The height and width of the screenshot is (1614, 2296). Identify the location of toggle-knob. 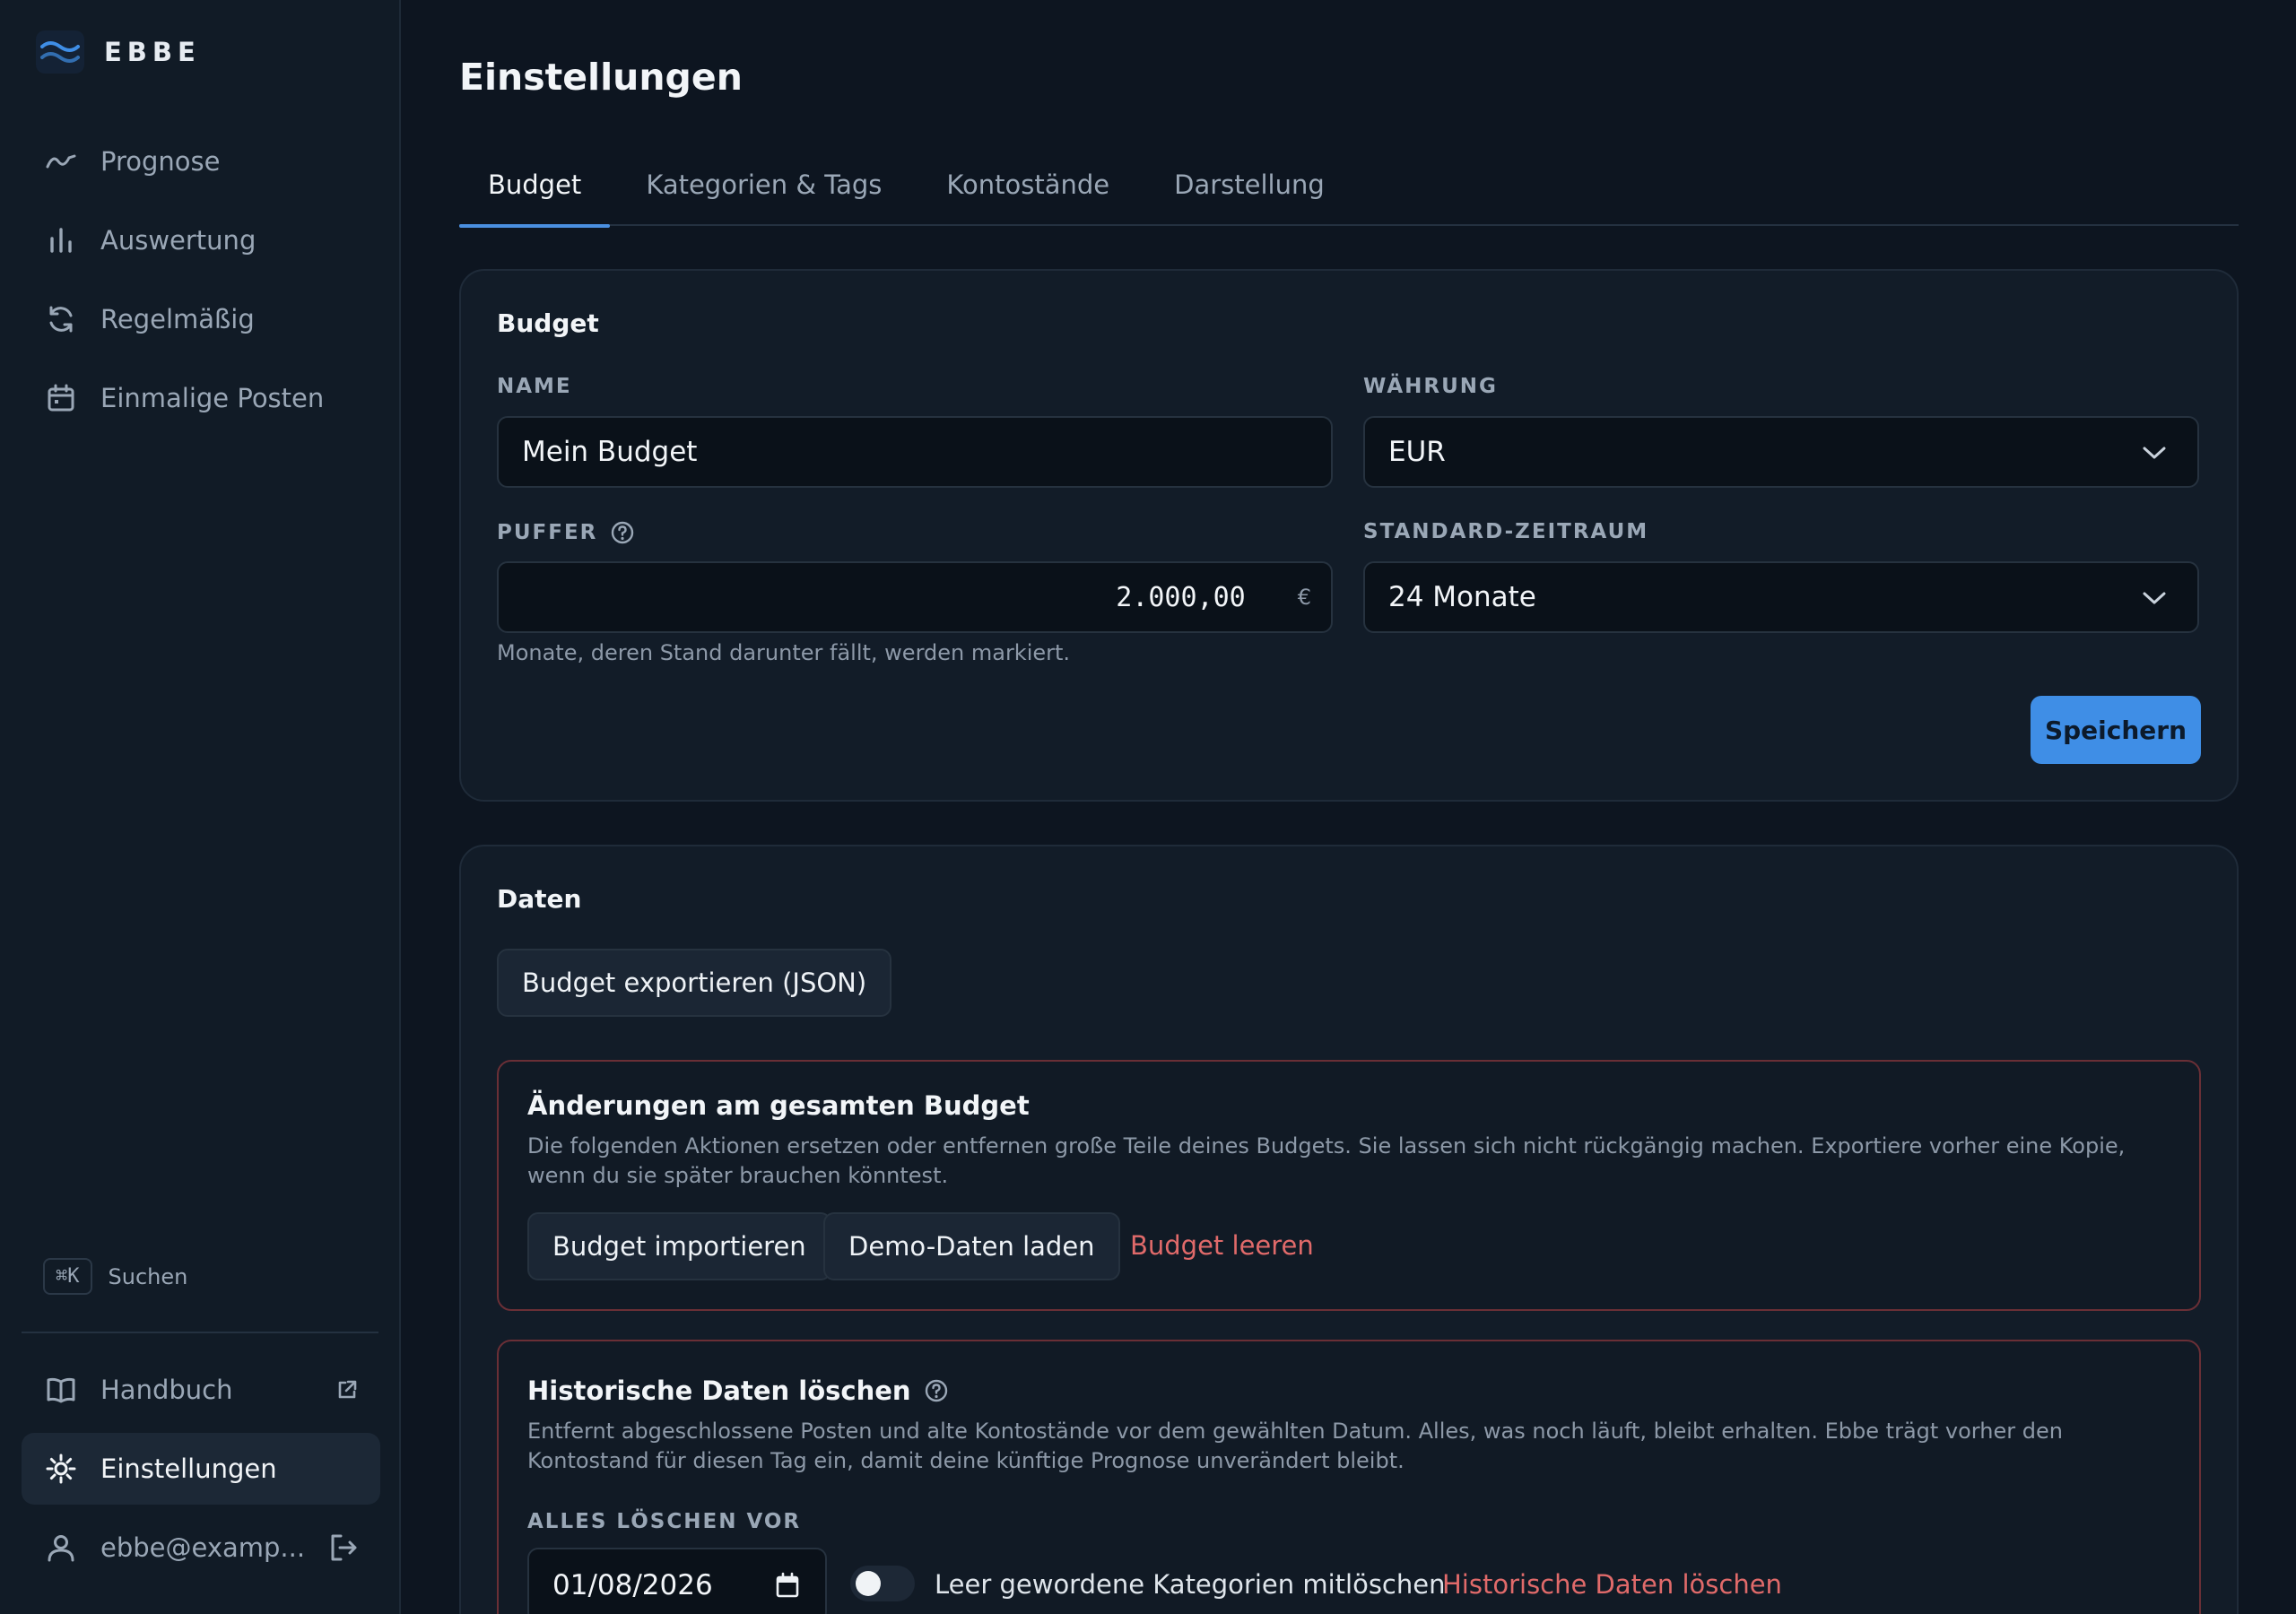
(868, 1583).